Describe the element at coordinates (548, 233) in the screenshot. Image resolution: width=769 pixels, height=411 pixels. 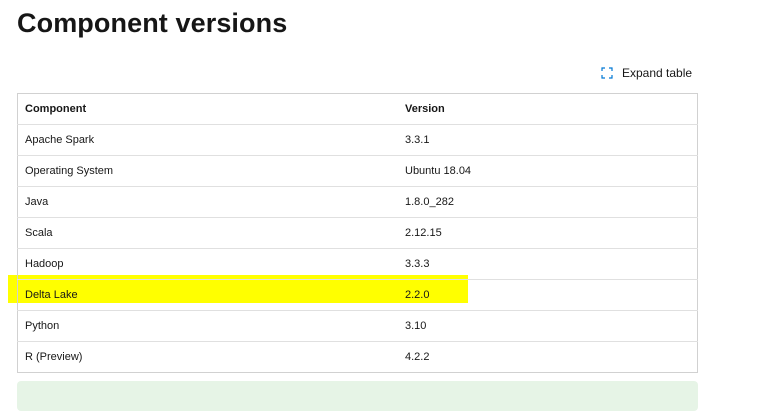
I see `cell-version: 2.12.15` at that location.